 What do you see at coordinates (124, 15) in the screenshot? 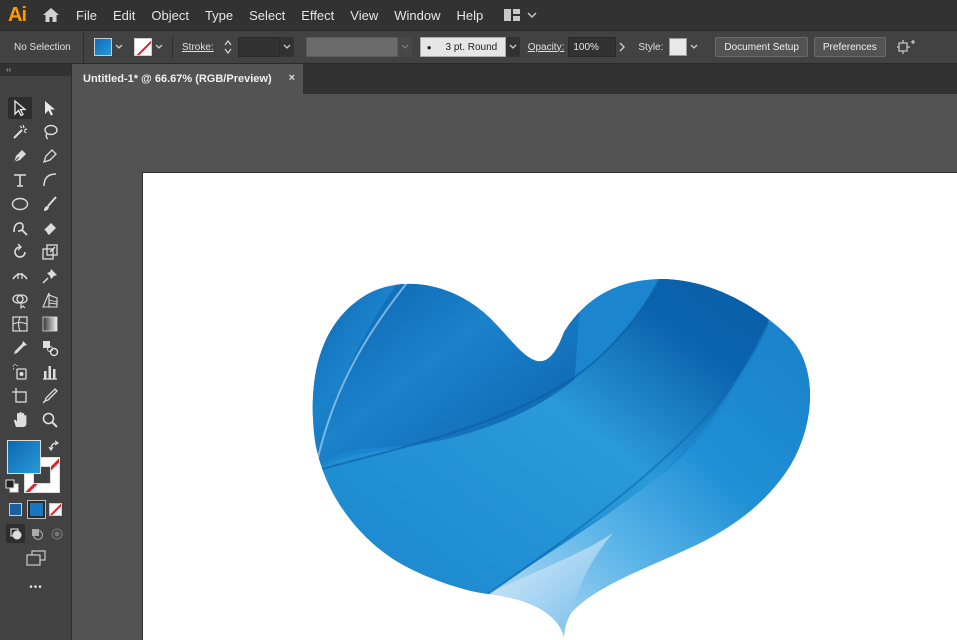
I see `menu-edit: Edit` at bounding box center [124, 15].